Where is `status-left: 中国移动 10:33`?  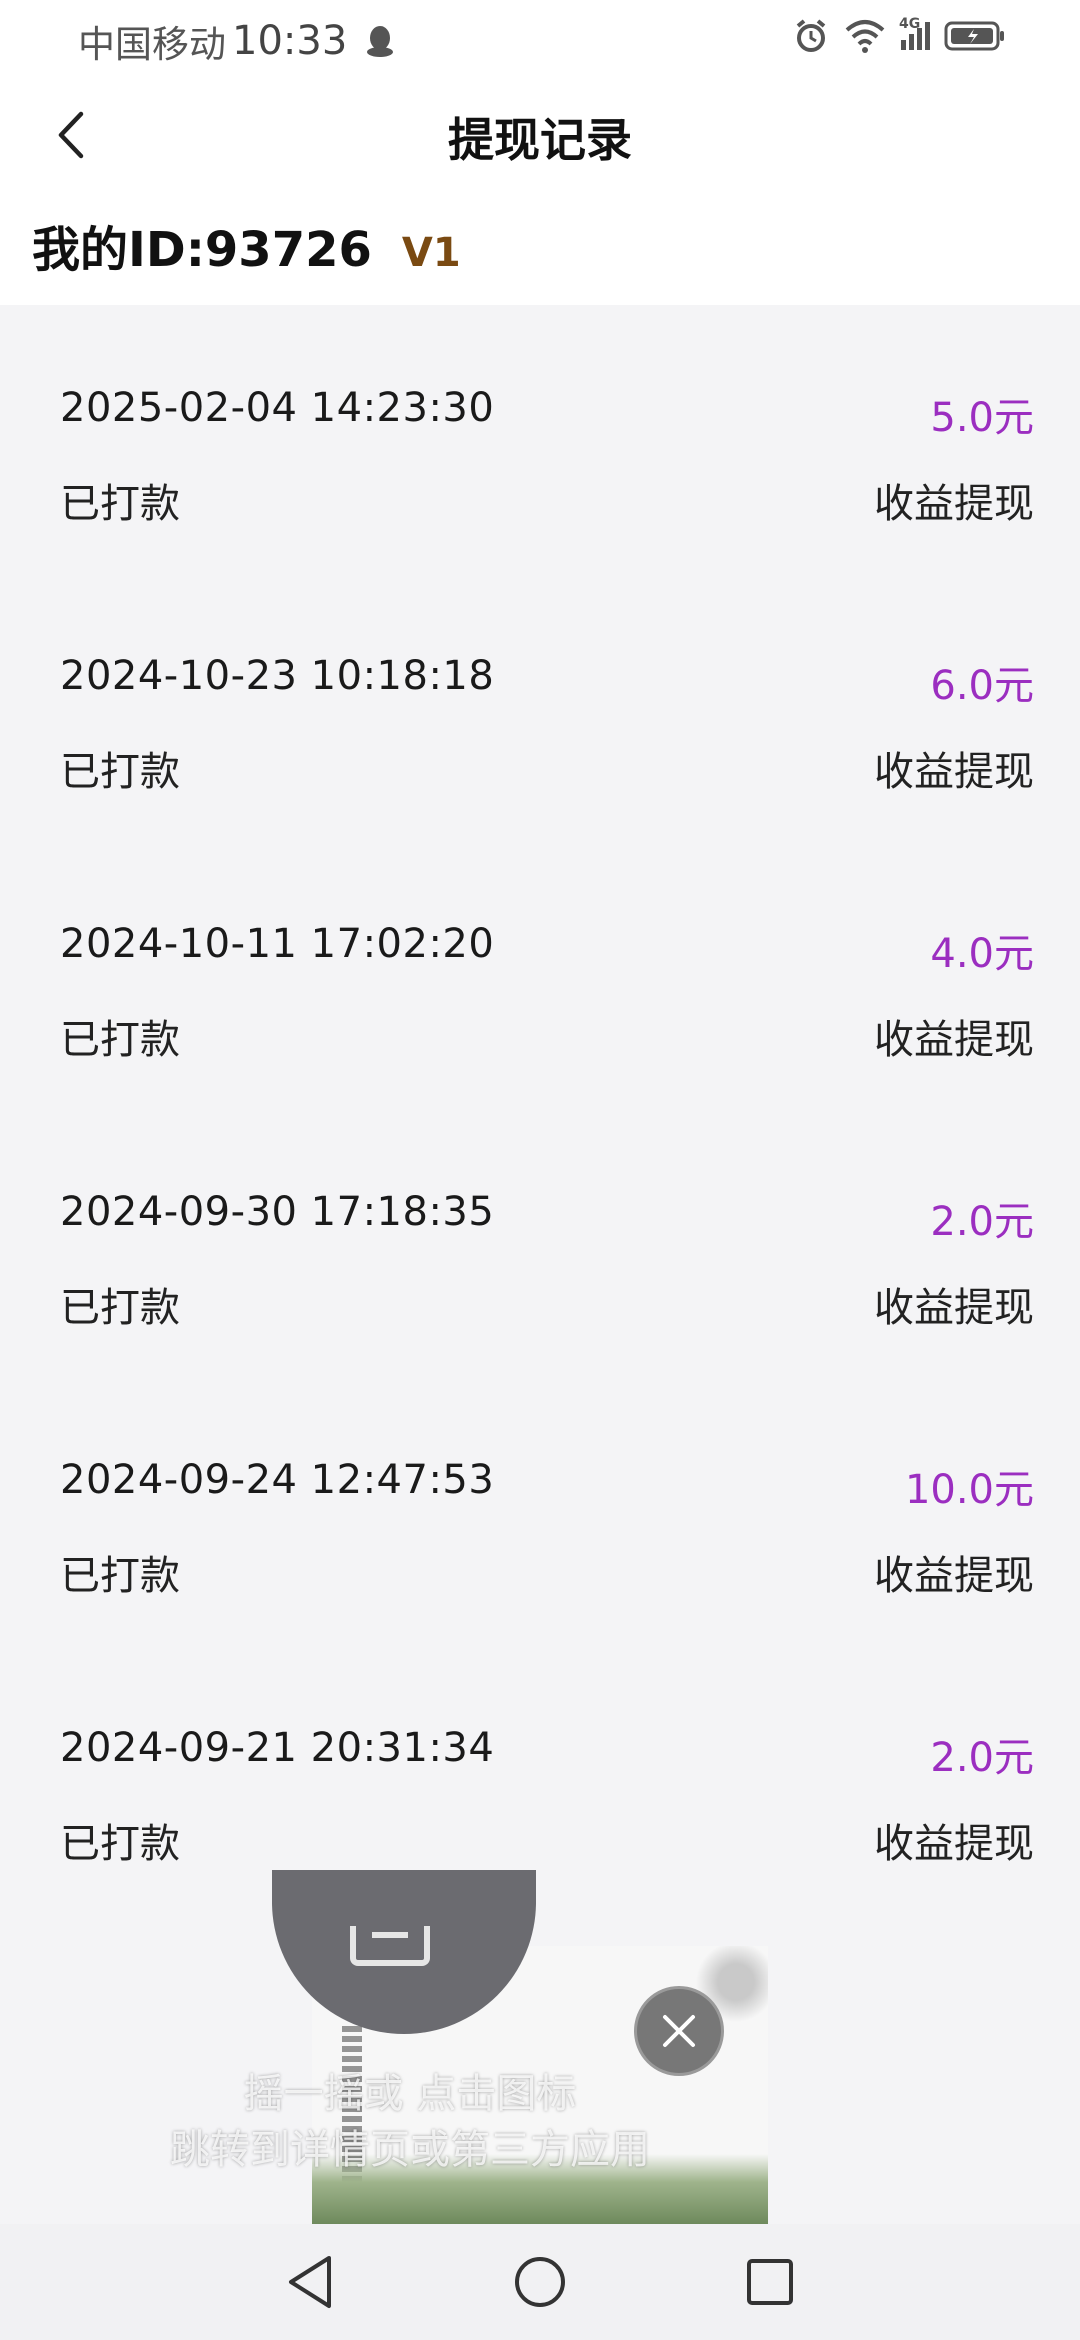
status-left: 中国移动 10:33 is located at coordinates (236, 41).